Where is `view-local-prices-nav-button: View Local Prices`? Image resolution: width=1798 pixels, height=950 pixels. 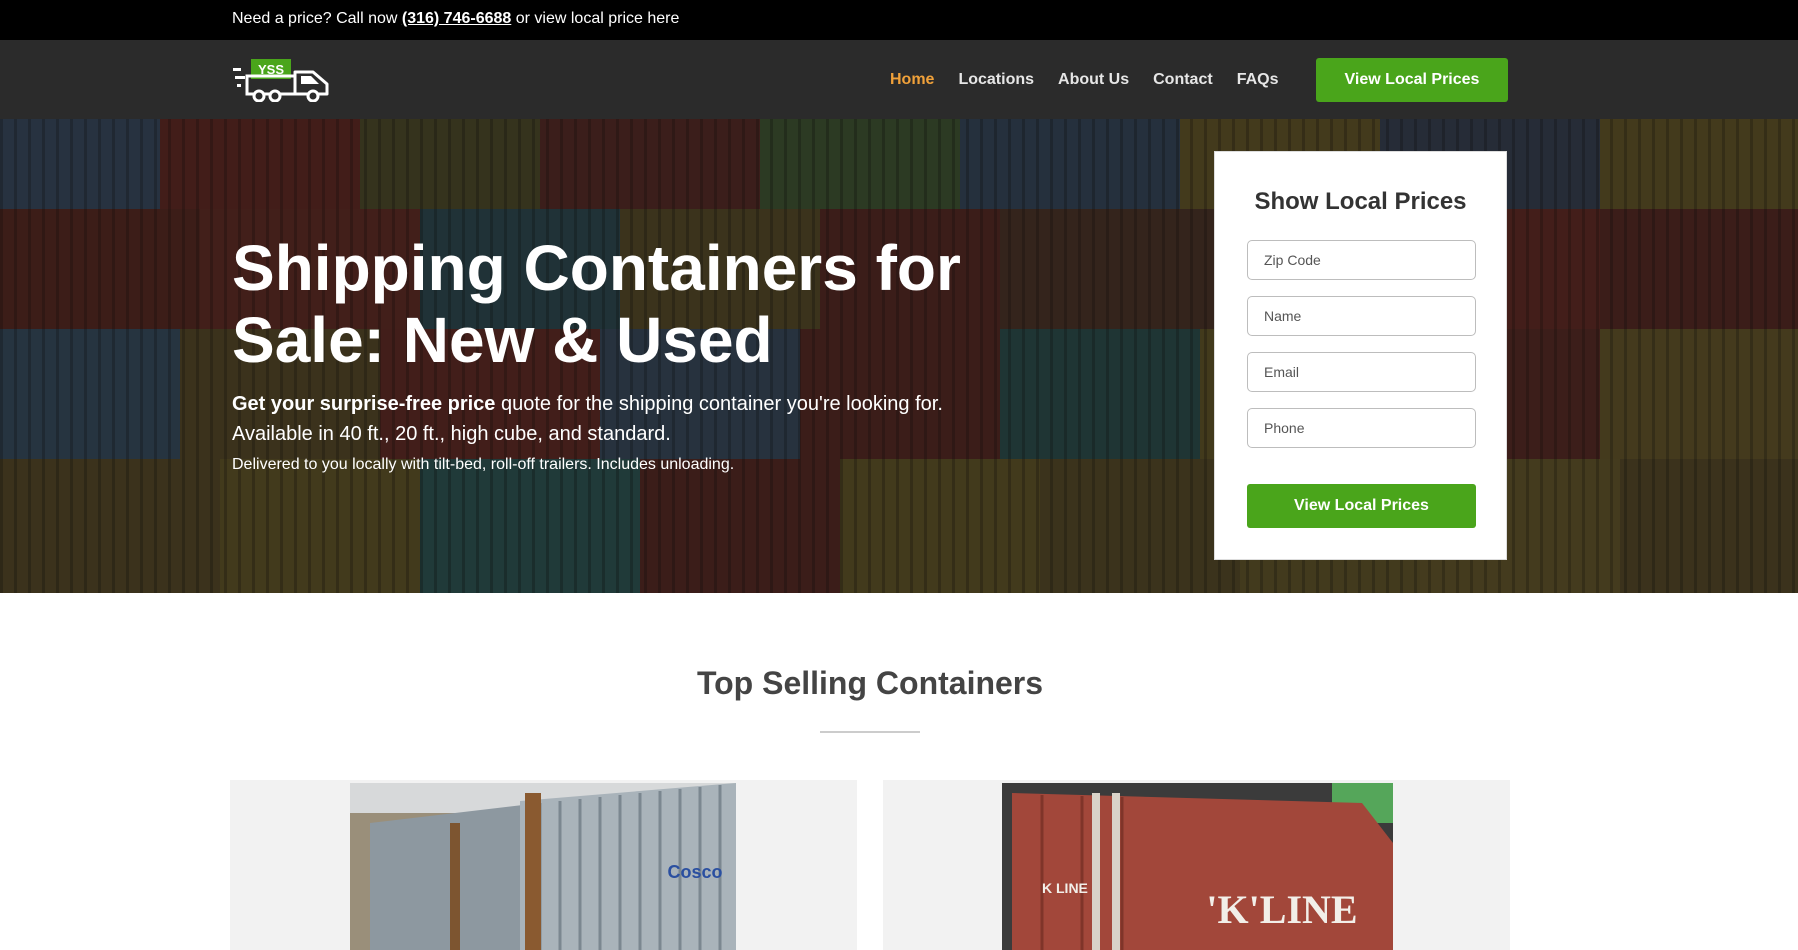 view-local-prices-nav-button: View Local Prices is located at coordinates (1412, 80).